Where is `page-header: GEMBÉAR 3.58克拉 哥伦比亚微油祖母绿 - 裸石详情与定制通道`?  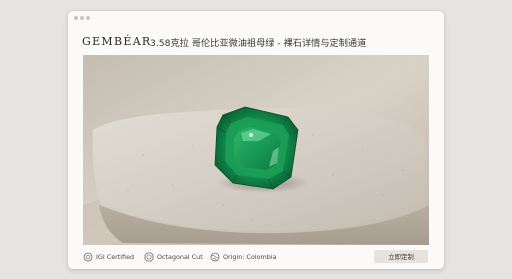
page-header: GEMBÉAR 3.58克拉 哥伦比亚微油祖母绿 - 裸石详情与定制通道 is located at coordinates (256, 41).